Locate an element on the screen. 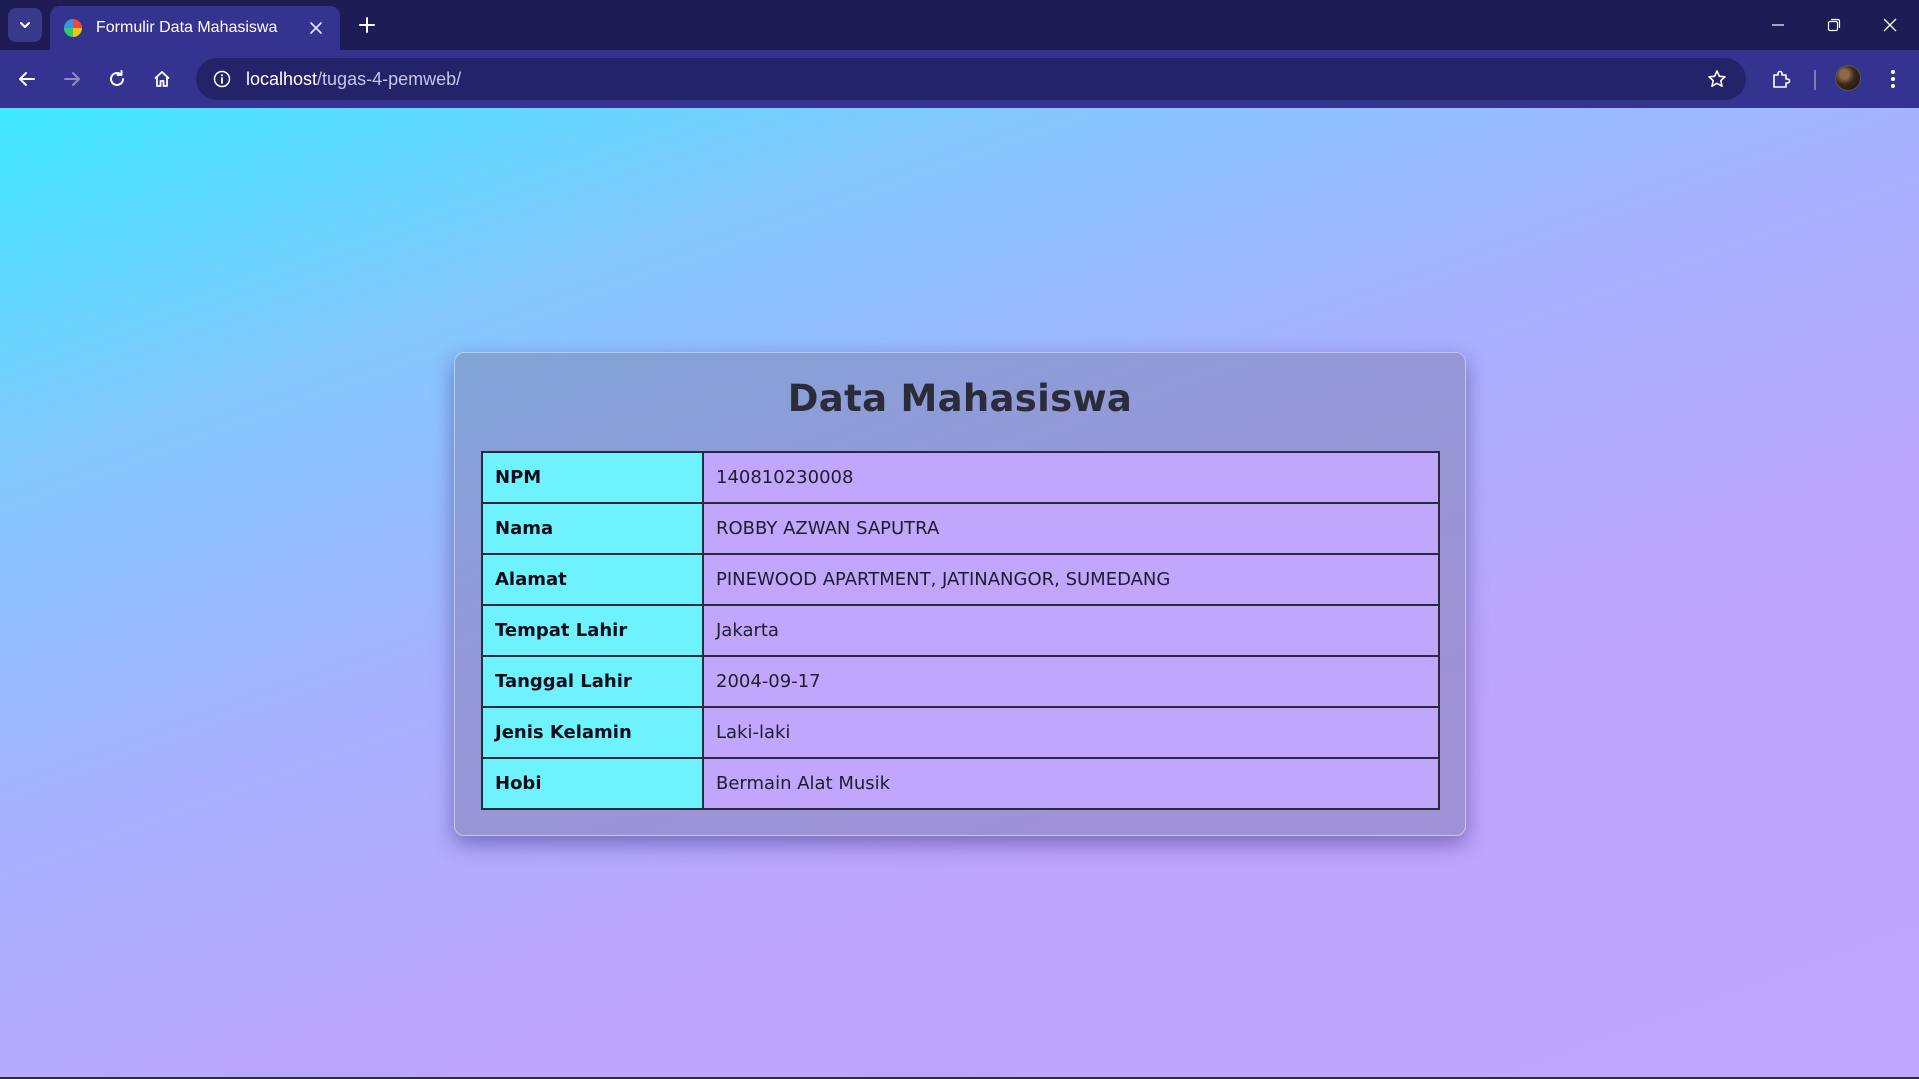  reload-icon is located at coordinates (117, 78).